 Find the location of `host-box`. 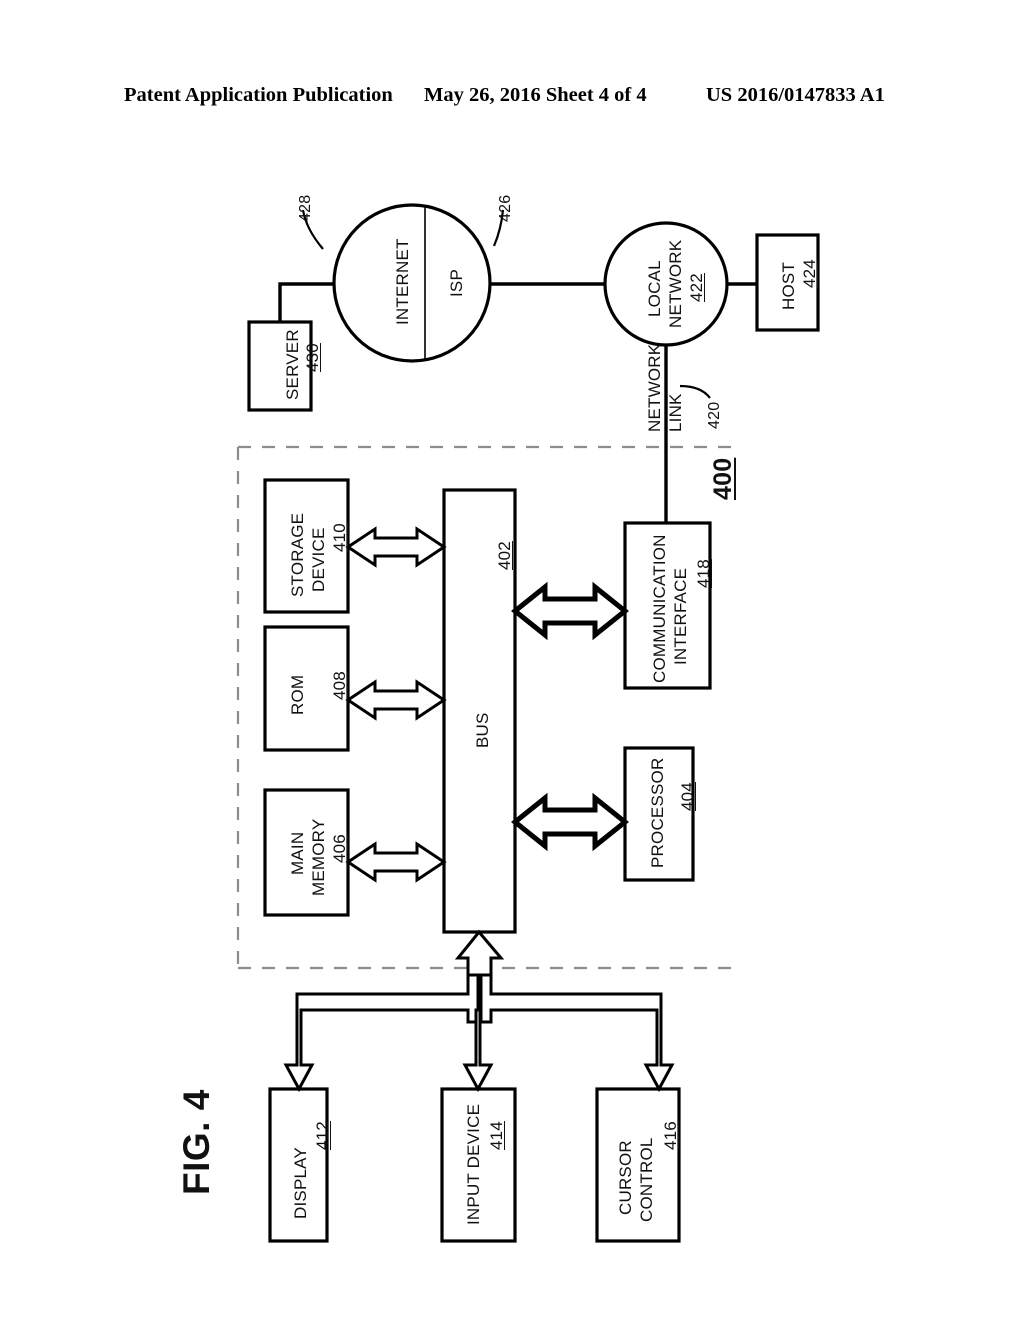

host-box is located at coordinates (787, 282).